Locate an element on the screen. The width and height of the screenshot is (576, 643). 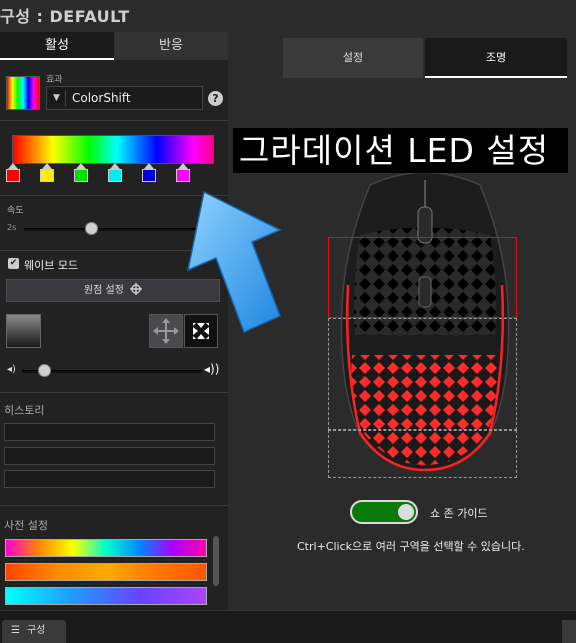
speed-min-label: 2s is located at coordinates (12, 227).